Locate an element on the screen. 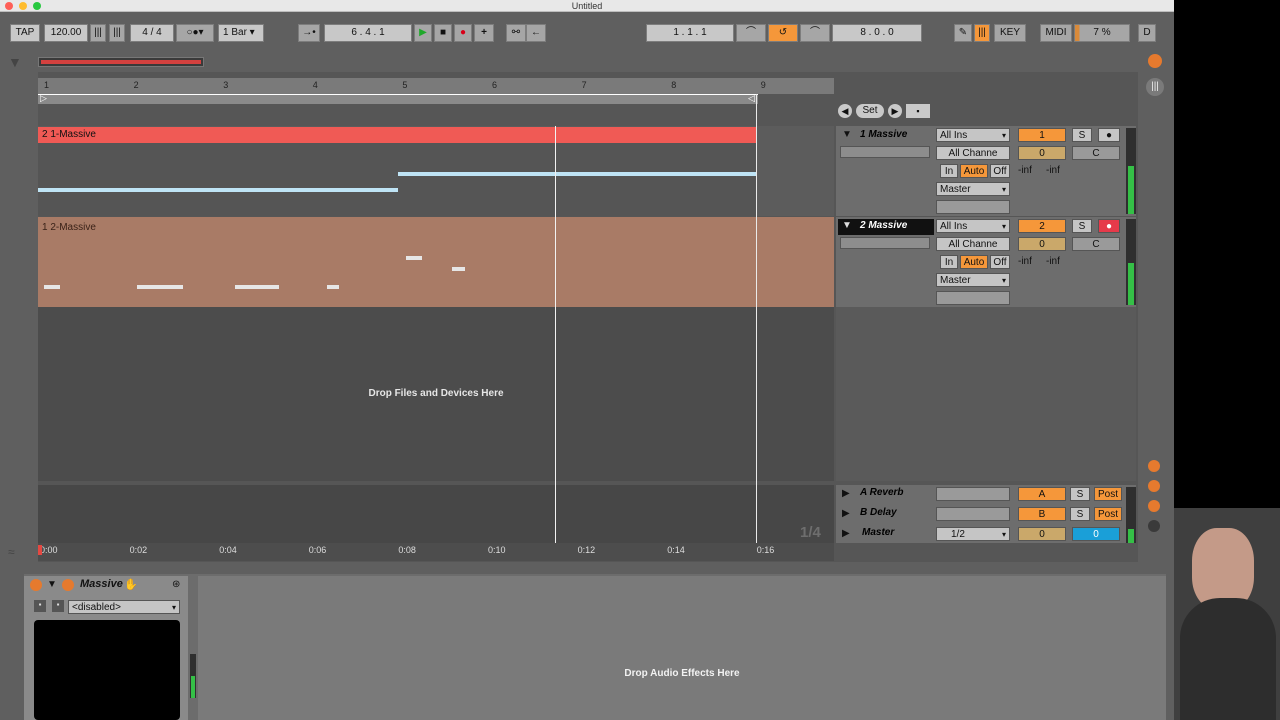  automation-arm-button: ⚯ is located at coordinates (516, 33).